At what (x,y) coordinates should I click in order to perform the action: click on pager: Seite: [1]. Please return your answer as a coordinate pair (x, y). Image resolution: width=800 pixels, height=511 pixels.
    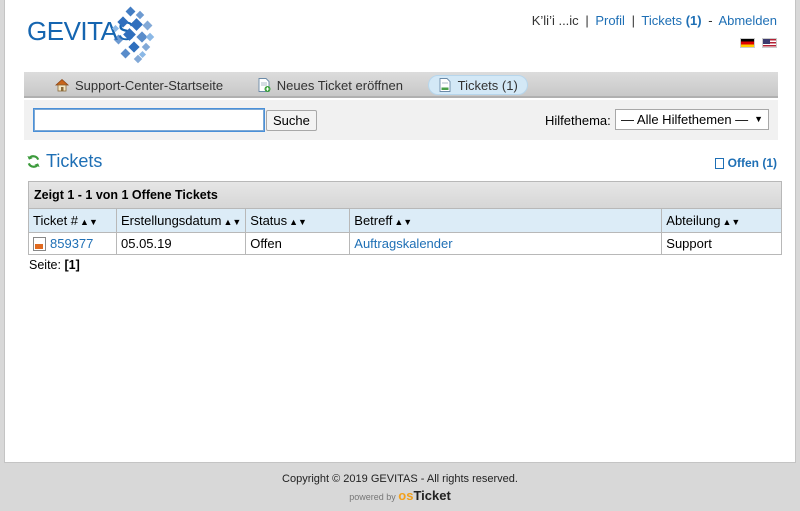
    Looking at the image, I should click on (54, 265).